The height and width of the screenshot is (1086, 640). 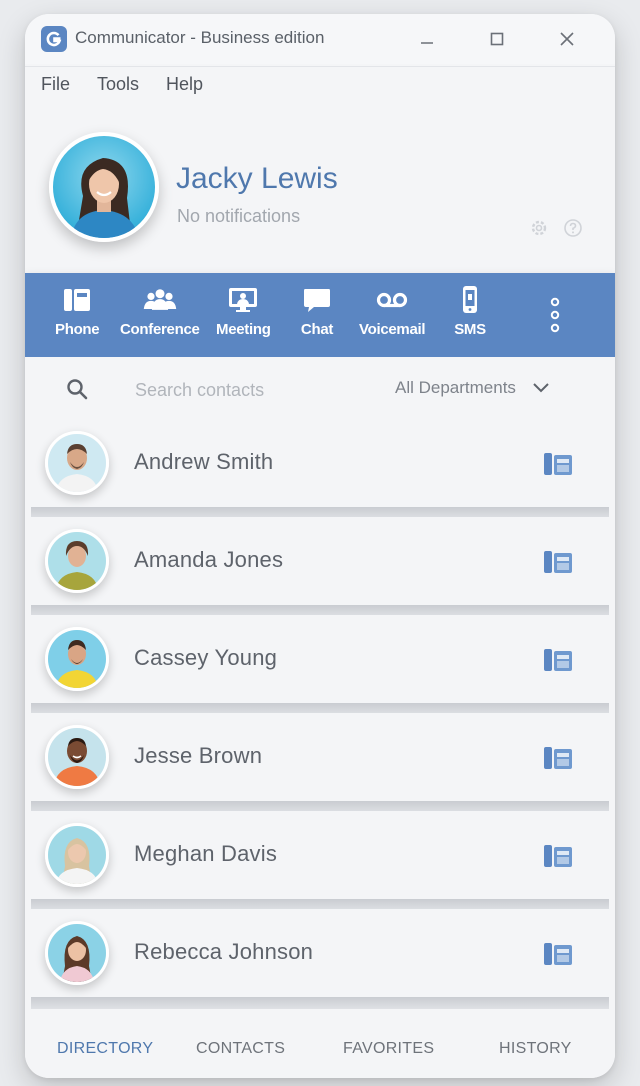 I want to click on phone-icon, so click(x=77, y=300).